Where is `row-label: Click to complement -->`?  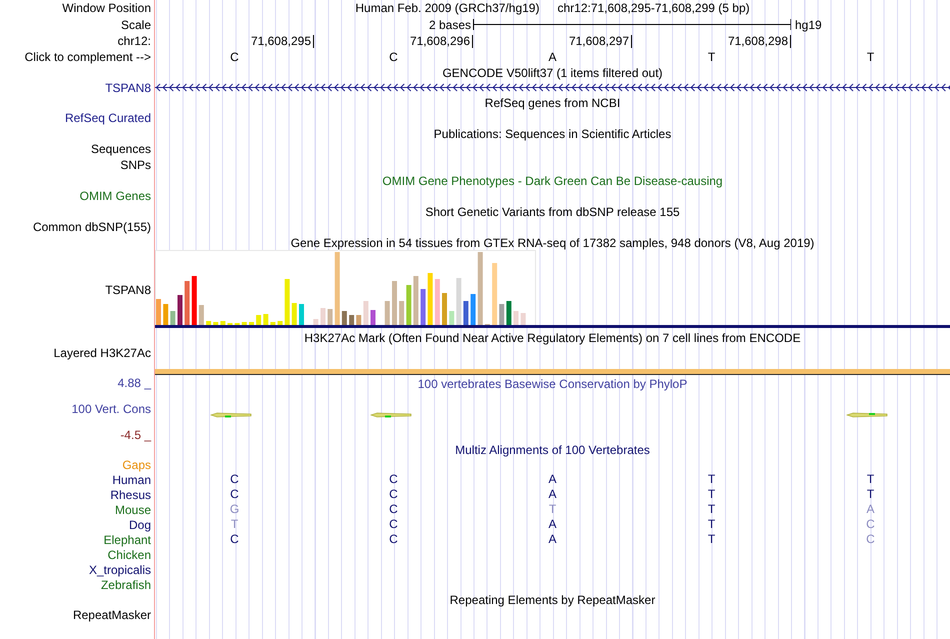
row-label: Click to complement --> is located at coordinates (87, 57).